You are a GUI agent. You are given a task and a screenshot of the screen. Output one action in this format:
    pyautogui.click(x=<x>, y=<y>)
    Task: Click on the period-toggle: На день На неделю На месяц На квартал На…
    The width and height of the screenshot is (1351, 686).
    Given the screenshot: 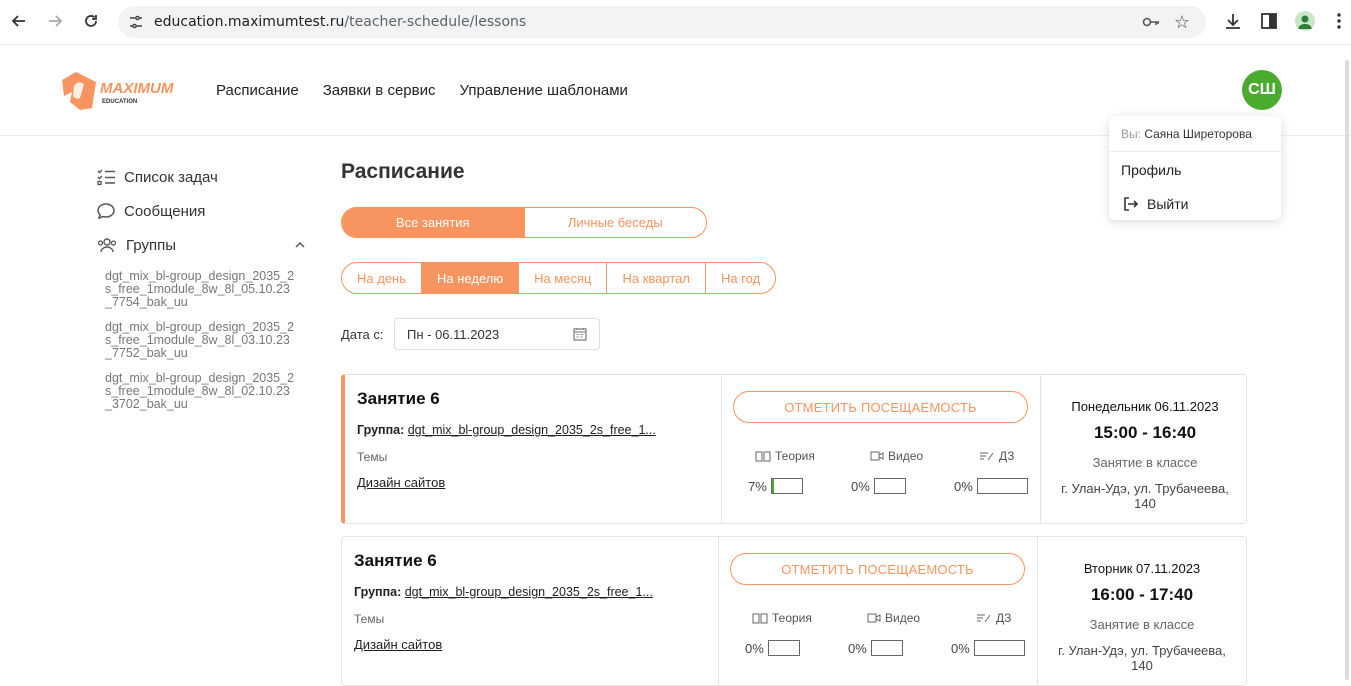 What is the action you would take?
    pyautogui.click(x=559, y=278)
    